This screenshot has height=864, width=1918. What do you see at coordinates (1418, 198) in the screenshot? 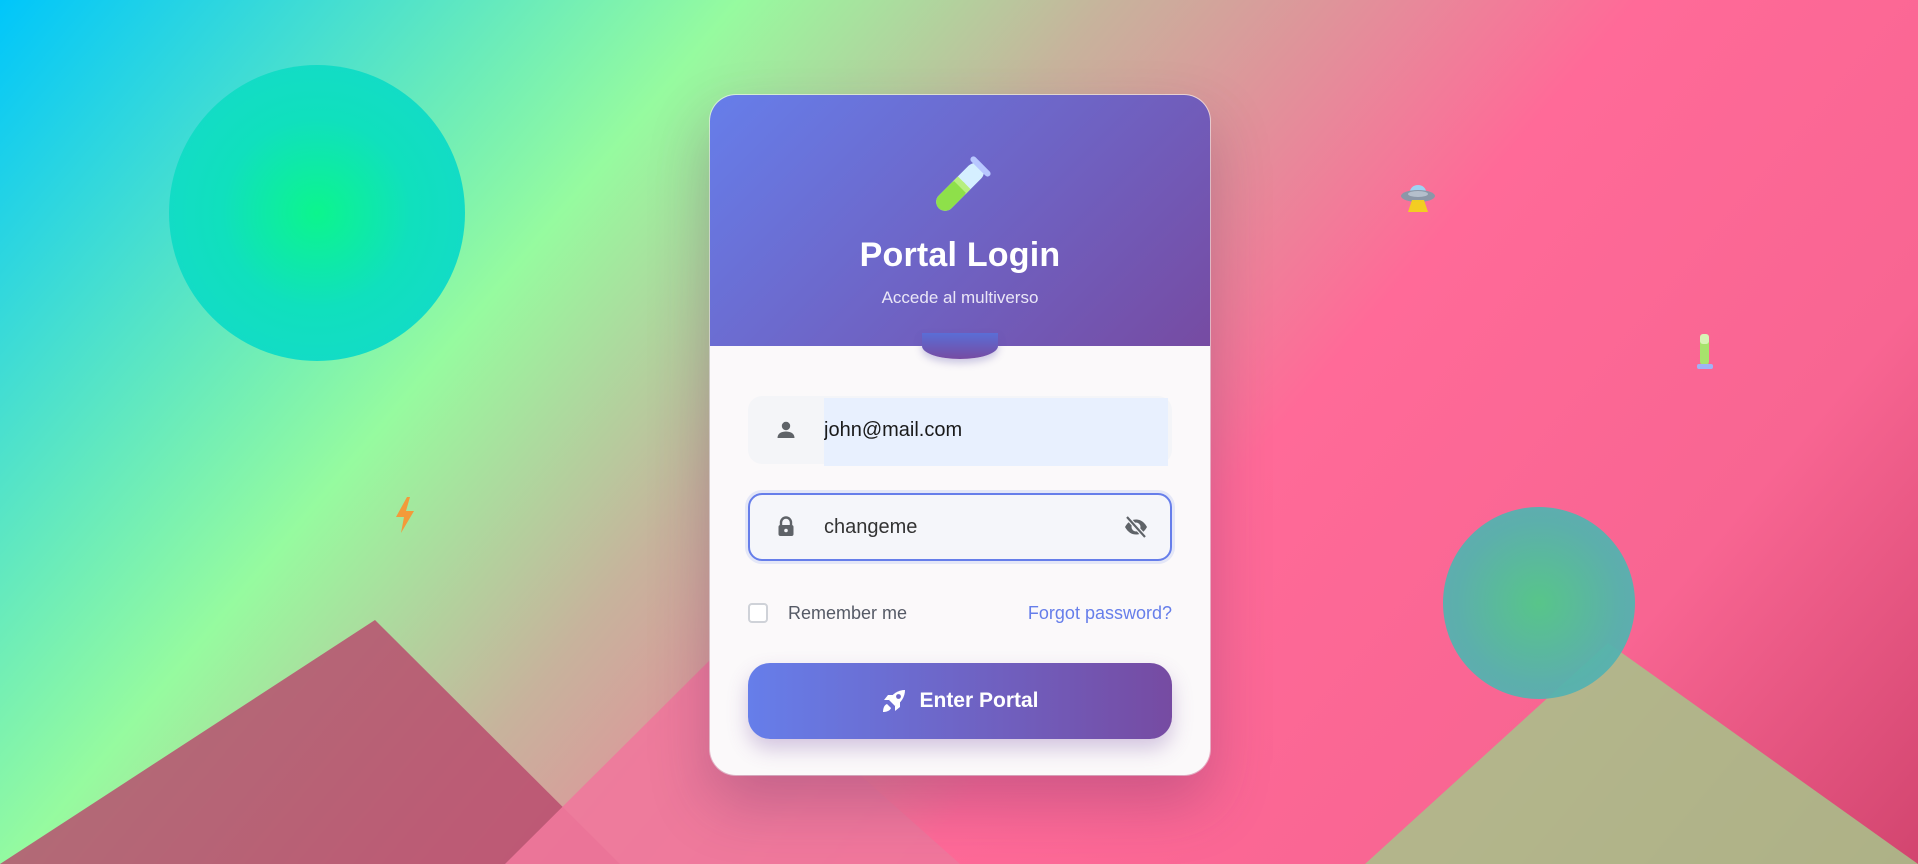
I see `ufo-icon` at bounding box center [1418, 198].